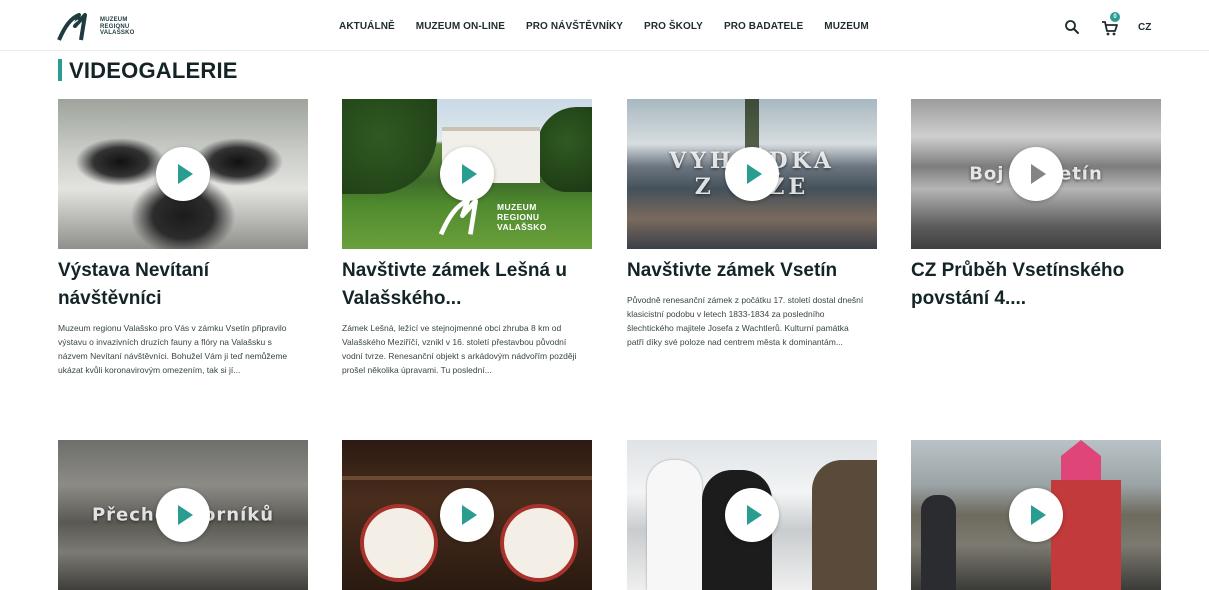 This screenshot has width=1209, height=590. What do you see at coordinates (752, 271) in the screenshot?
I see `video-title: Navštivte zámek Vsetín` at bounding box center [752, 271].